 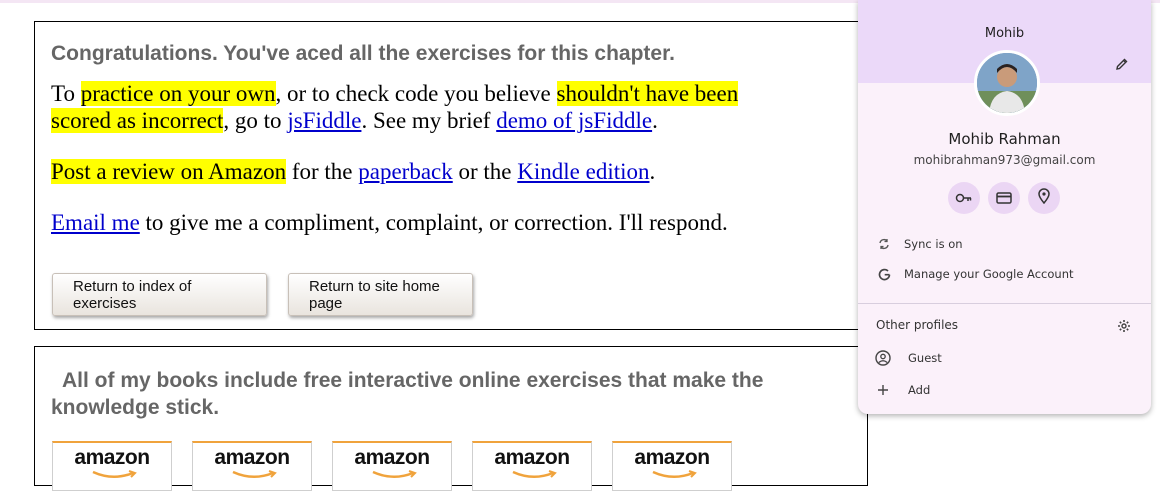 I want to click on guest-profile-row: Guest, so click(x=1004, y=358).